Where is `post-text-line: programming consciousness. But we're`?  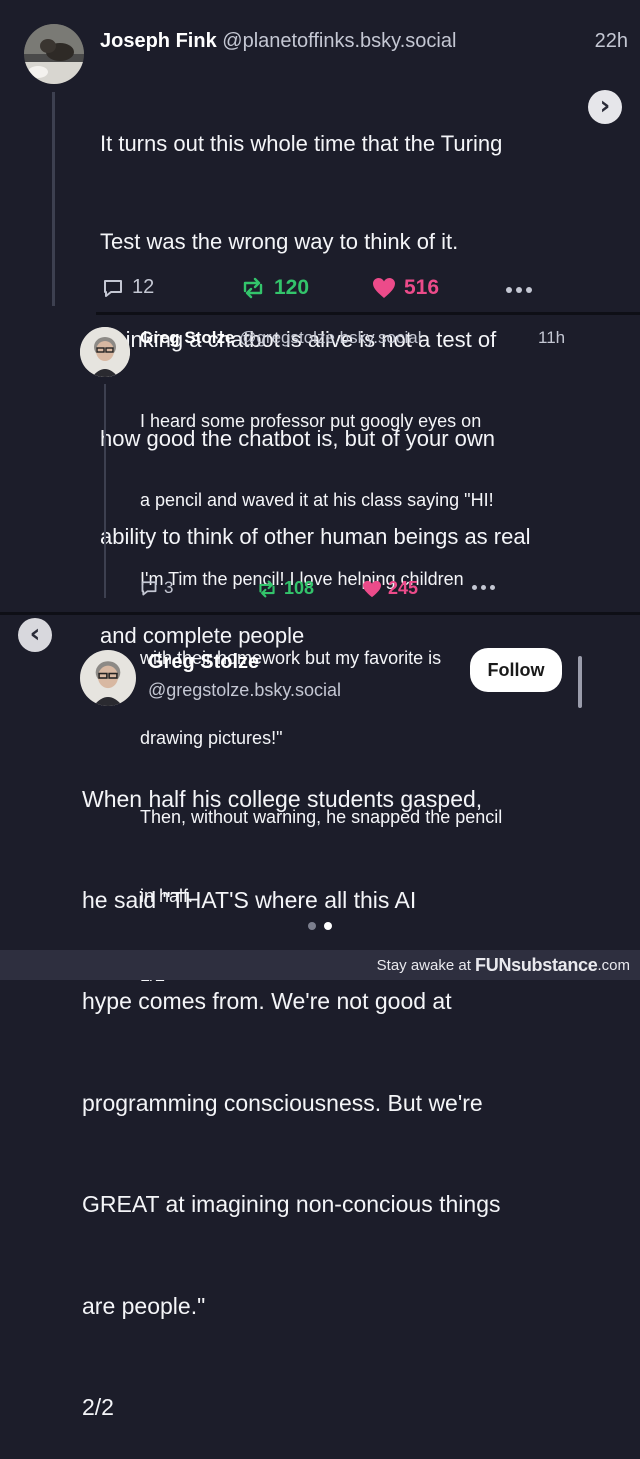 post-text-line: programming consciousness. But we're is located at coordinates (282, 1102).